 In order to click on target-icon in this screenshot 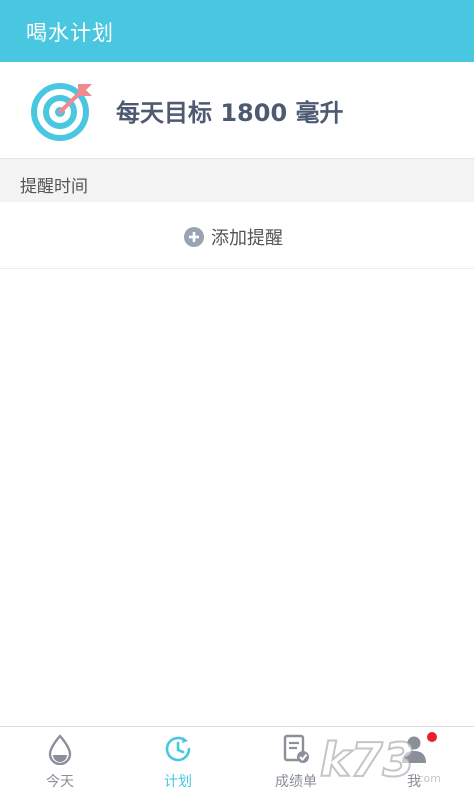, I will do `click(61, 112)`.